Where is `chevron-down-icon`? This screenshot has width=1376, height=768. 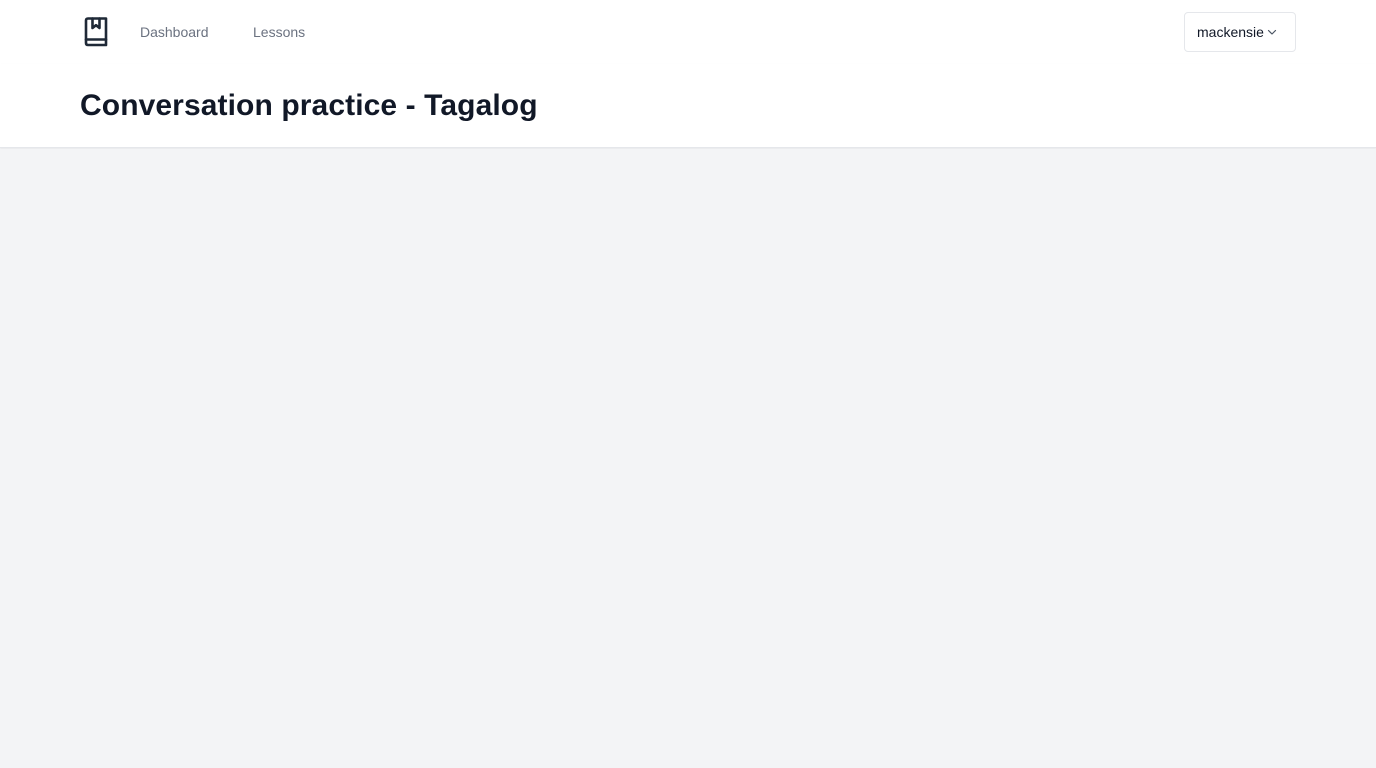
chevron-down-icon is located at coordinates (1272, 32).